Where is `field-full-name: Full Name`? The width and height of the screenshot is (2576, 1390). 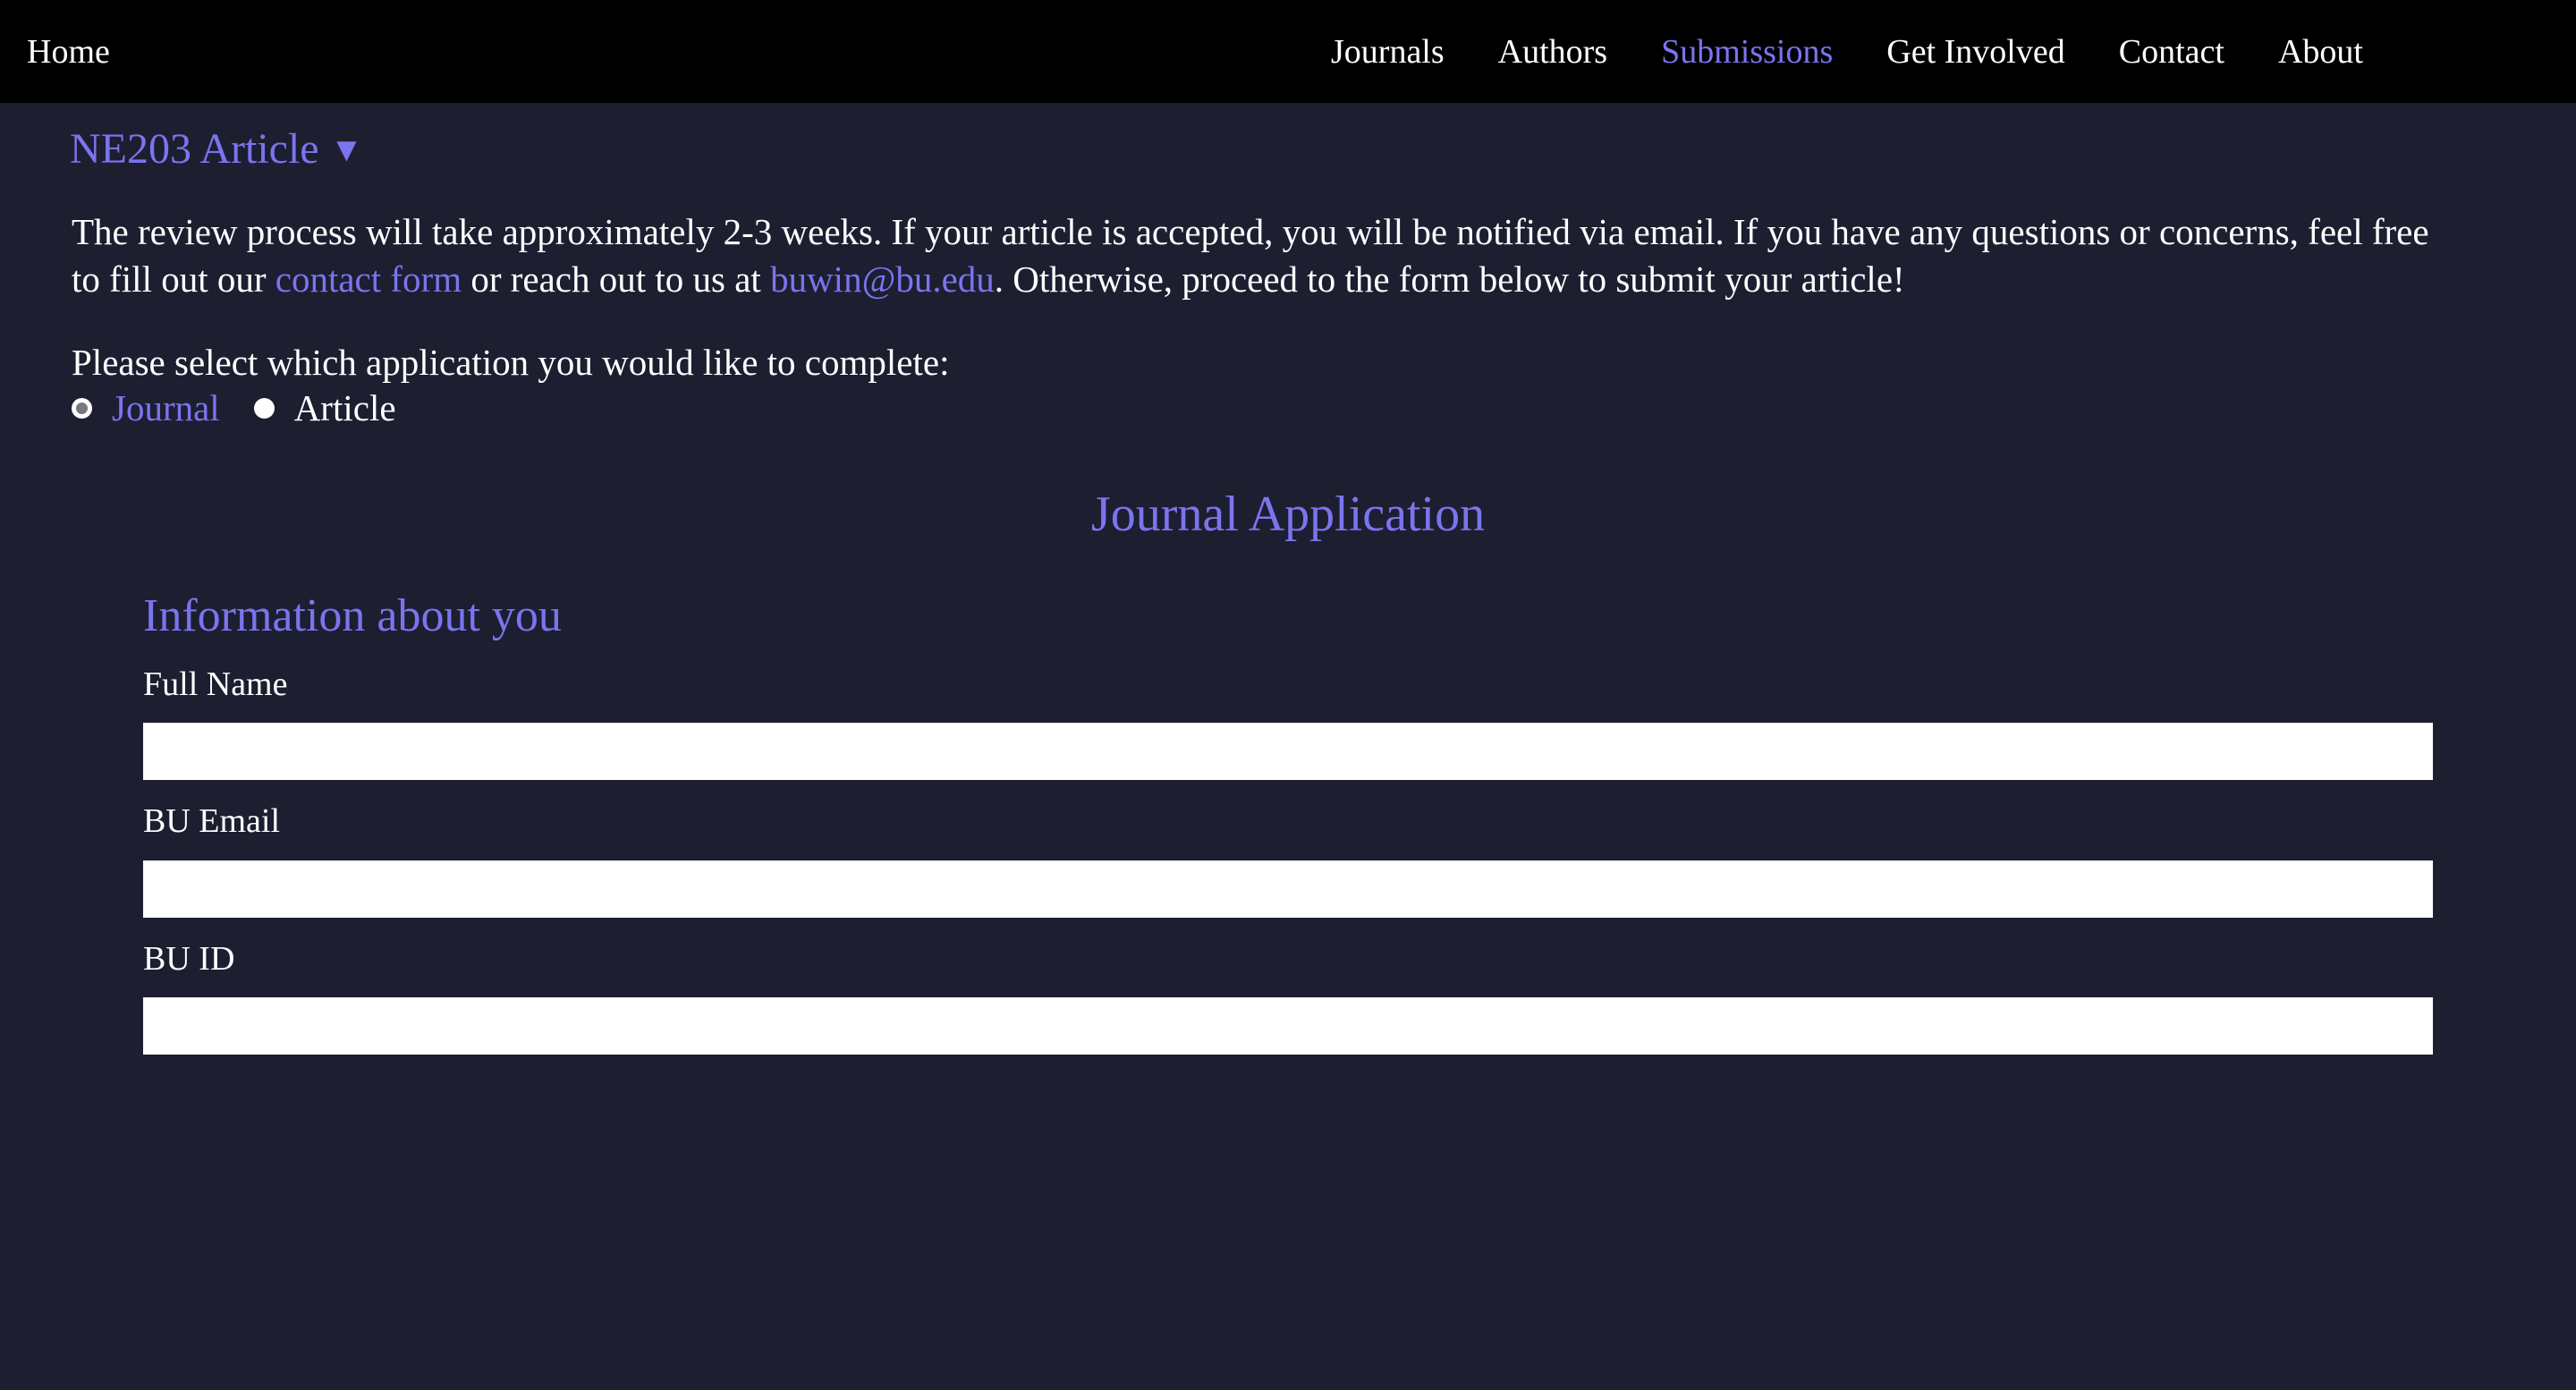
field-full-name: Full Name is located at coordinates (1359, 711).